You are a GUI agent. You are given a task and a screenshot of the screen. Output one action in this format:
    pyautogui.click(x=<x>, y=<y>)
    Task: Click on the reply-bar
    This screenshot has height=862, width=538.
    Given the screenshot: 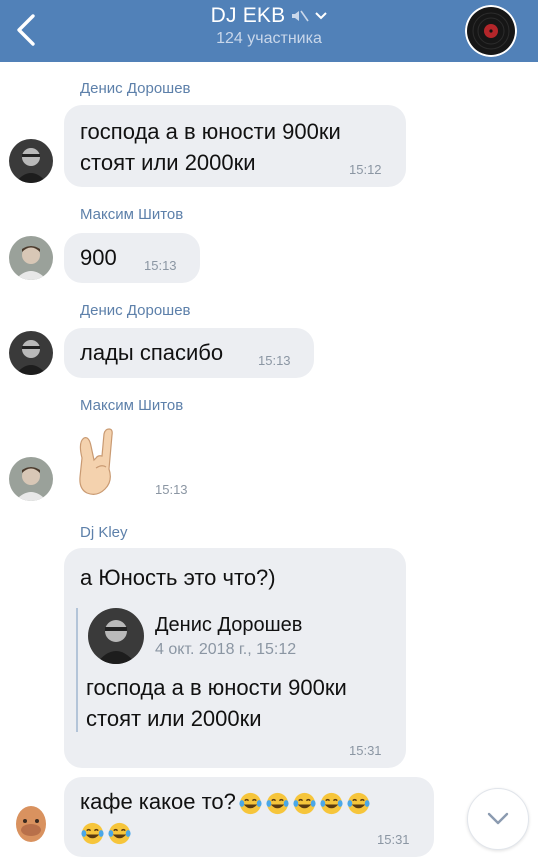 What is the action you would take?
    pyautogui.click(x=77, y=670)
    